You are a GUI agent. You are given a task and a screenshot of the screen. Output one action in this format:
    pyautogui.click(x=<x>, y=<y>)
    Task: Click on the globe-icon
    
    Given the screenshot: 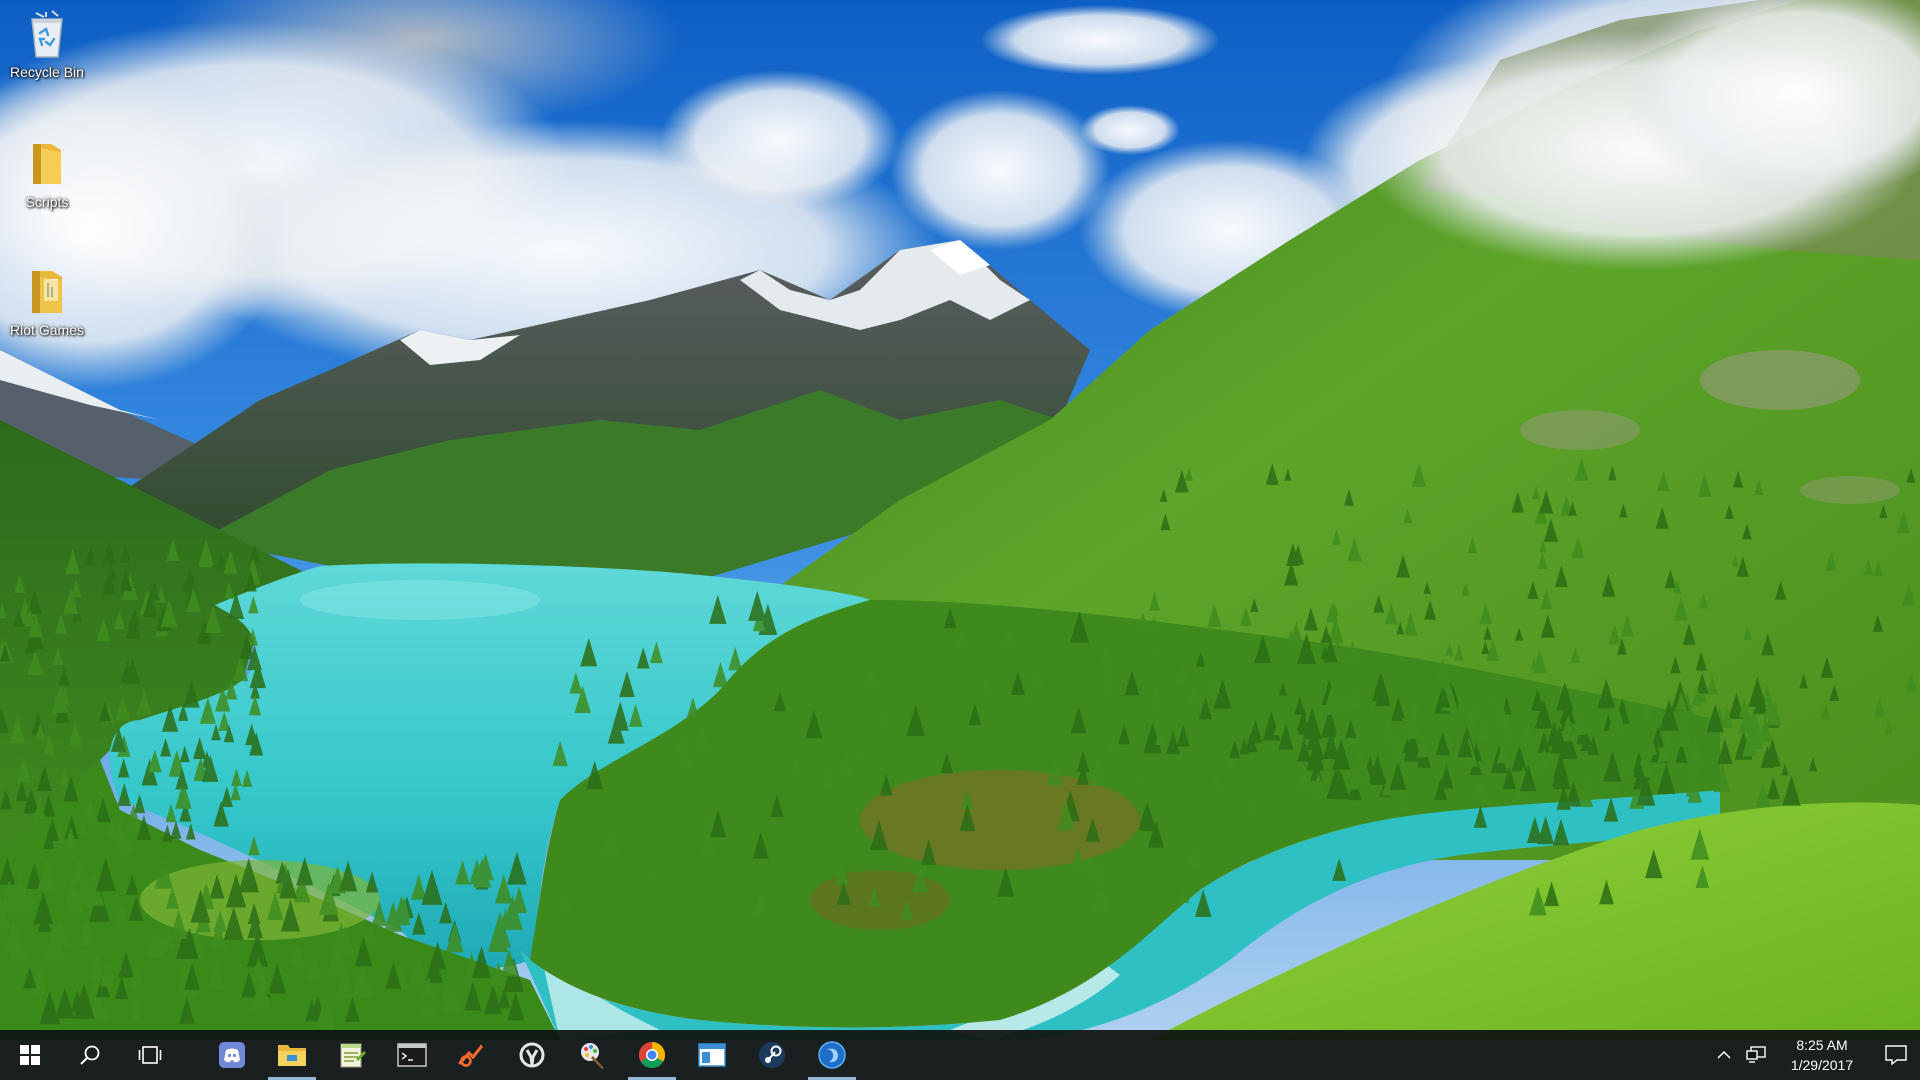 What is the action you would take?
    pyautogui.click(x=832, y=1055)
    